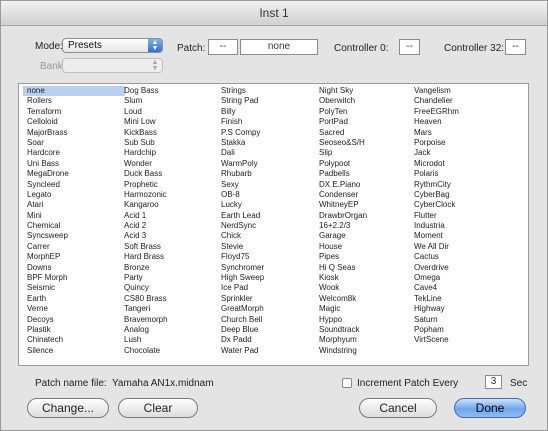 The image size is (548, 431). What do you see at coordinates (268, 174) in the screenshot?
I see `patch-list-item: Rhubarb` at bounding box center [268, 174].